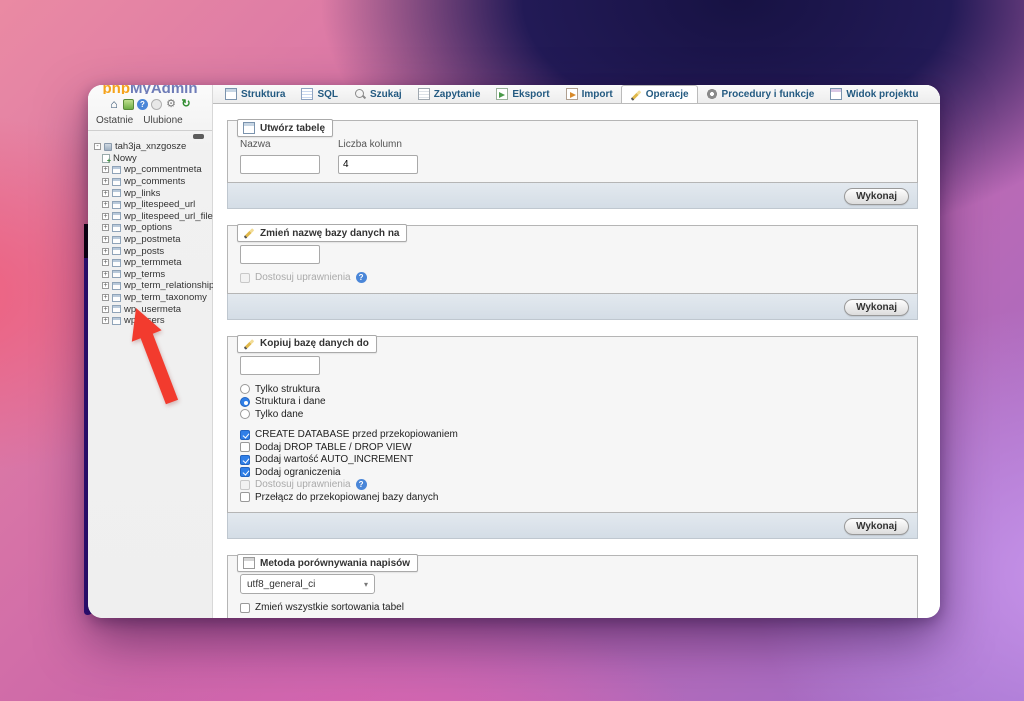 This screenshot has width=1024, height=701. I want to click on tree-table-row: + wp_commentmeta, so click(153, 170).